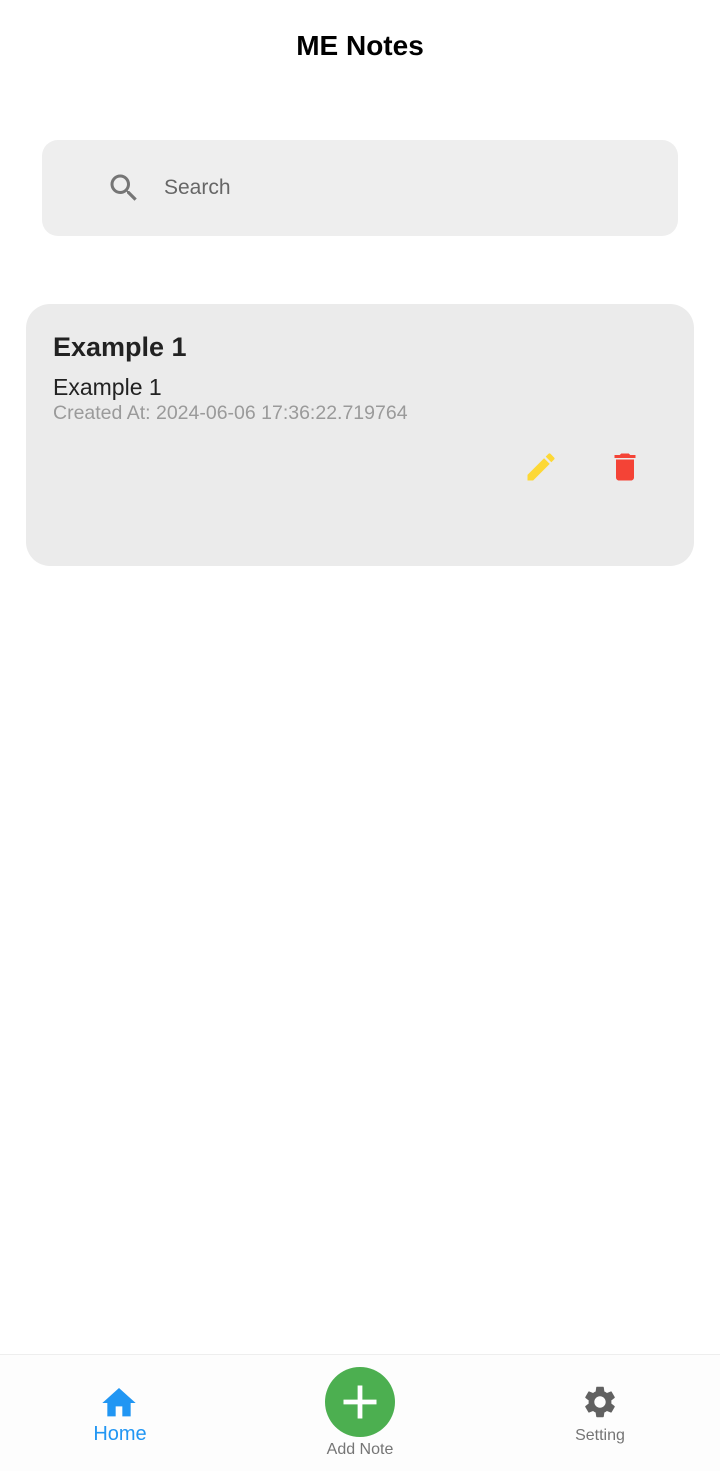  I want to click on bottom-navigation: Home Add Note Setting, so click(360, 1412).